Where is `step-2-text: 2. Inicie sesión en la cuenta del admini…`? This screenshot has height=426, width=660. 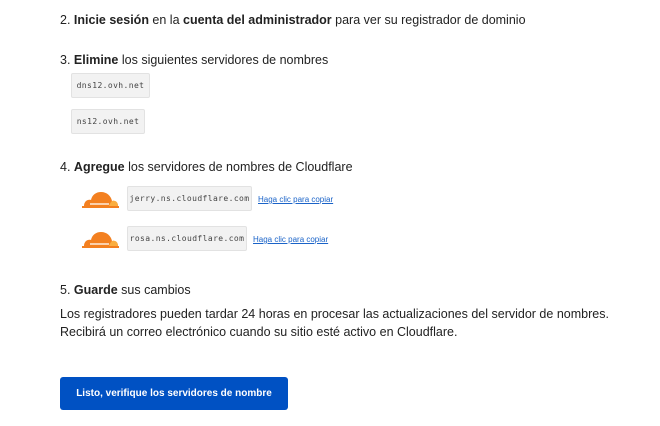
step-2-text: 2. Inicie sesión en la cuenta del admini… is located at coordinates (293, 20).